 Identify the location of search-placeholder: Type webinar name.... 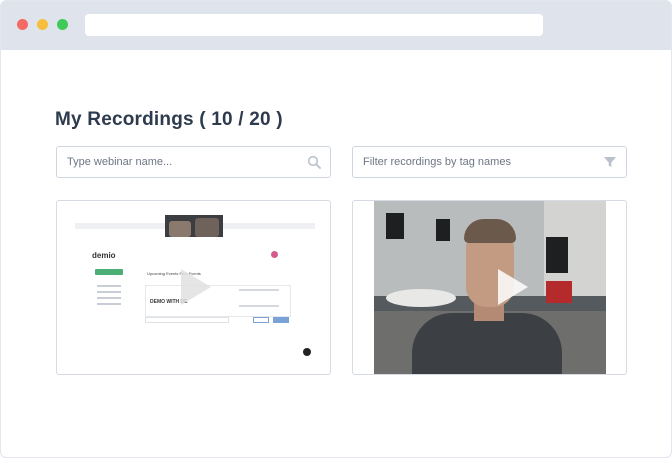
(120, 162).